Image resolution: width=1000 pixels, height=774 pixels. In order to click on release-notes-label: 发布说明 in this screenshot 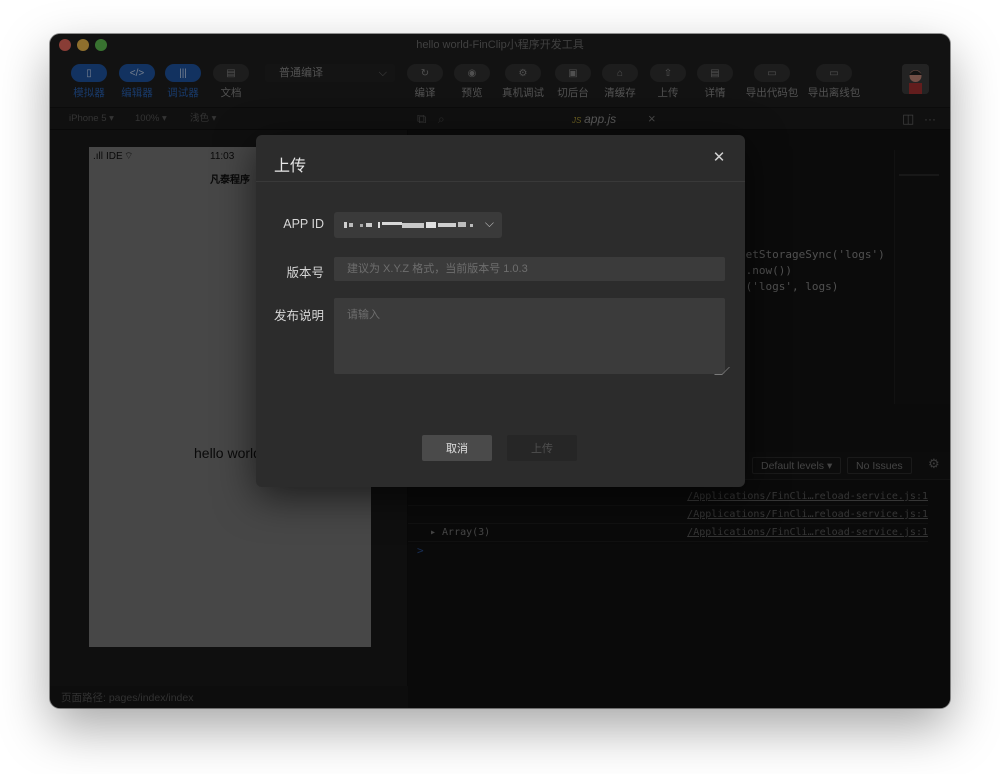, I will do `click(298, 316)`.